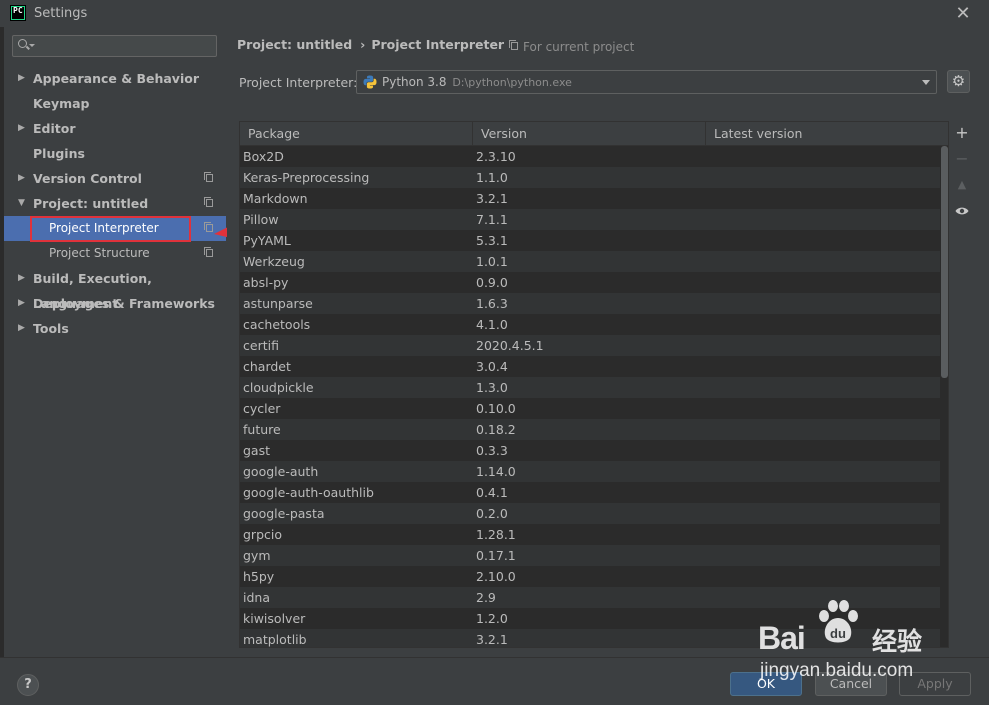  I want to click on table-row: grpcio 1.28.1, so click(590, 534).